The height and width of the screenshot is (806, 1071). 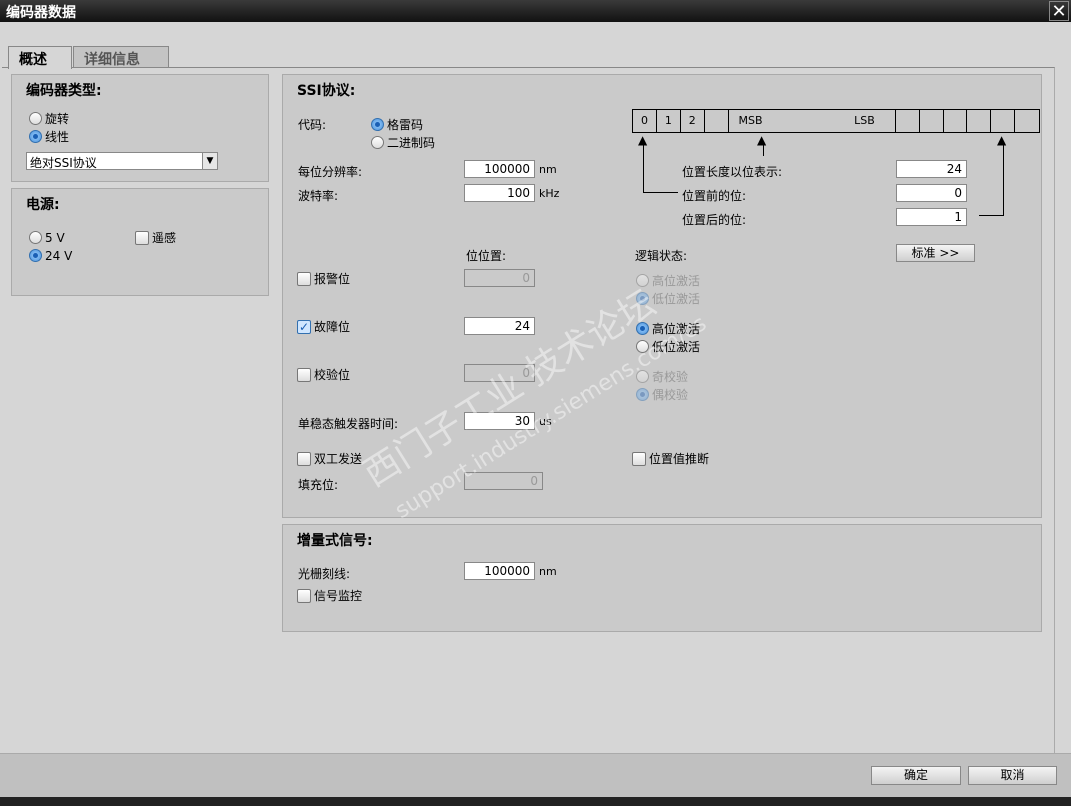 I want to click on radio-gray-code: 格雷码, so click(x=397, y=124).